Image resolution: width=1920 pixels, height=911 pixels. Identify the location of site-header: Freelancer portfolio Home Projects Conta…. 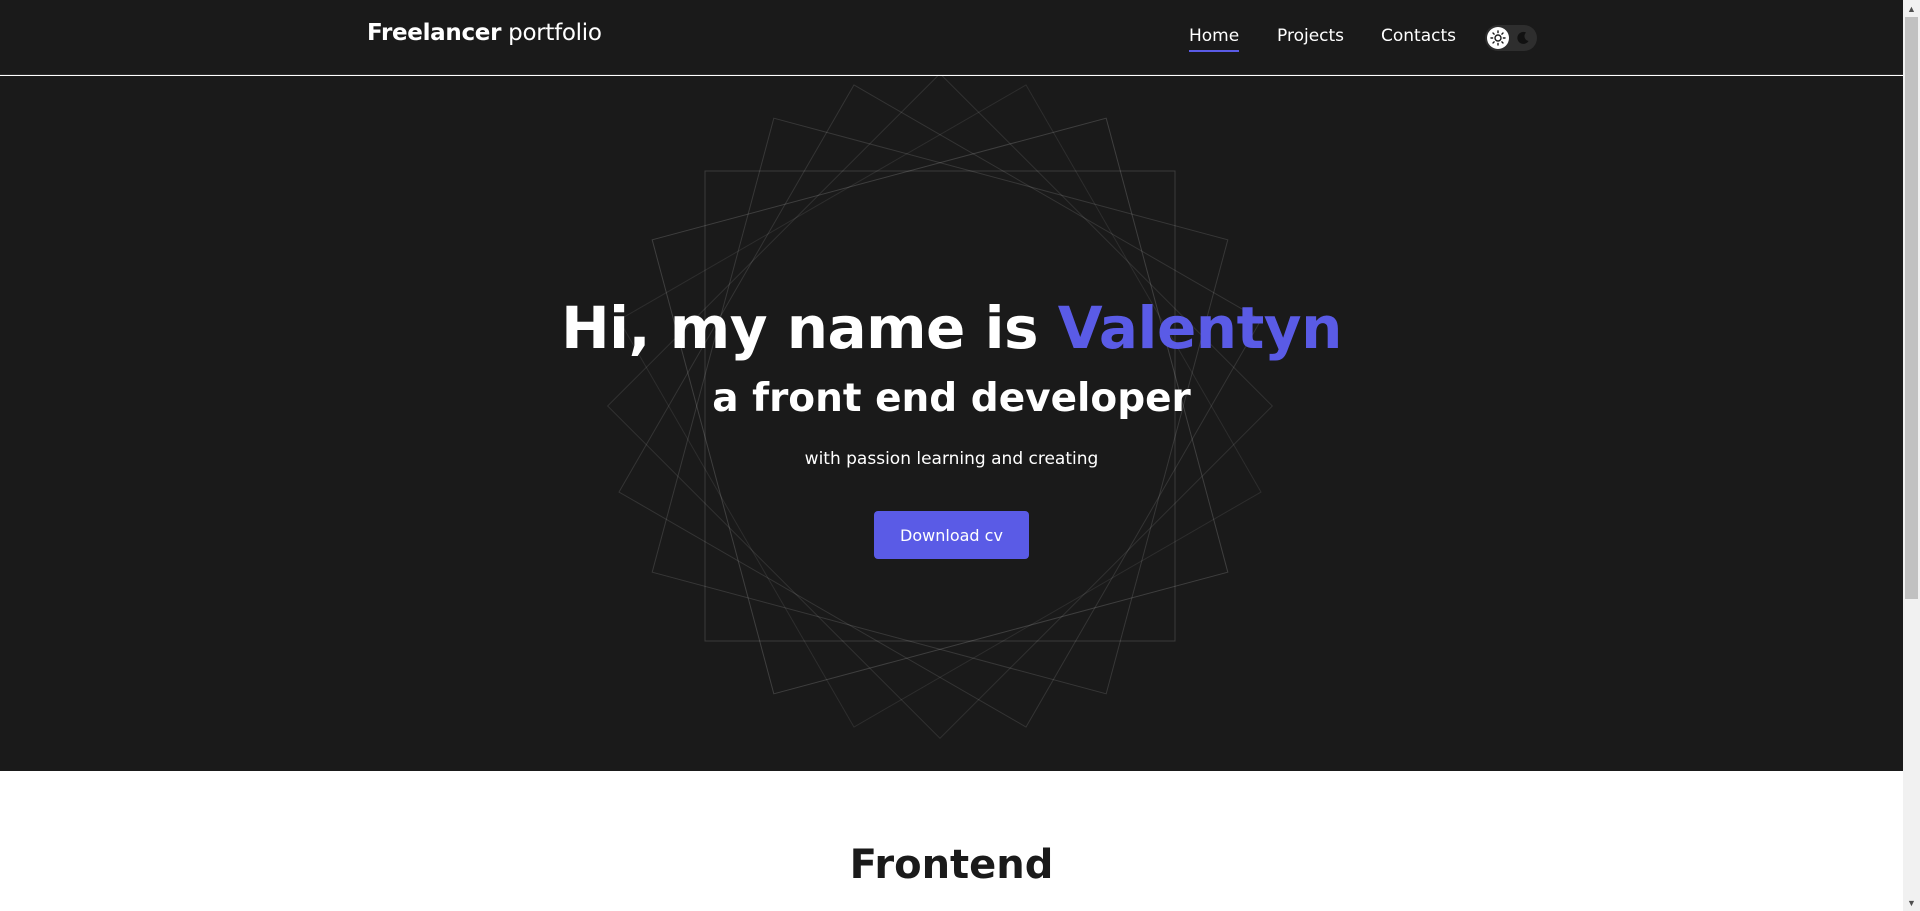
(951, 37).